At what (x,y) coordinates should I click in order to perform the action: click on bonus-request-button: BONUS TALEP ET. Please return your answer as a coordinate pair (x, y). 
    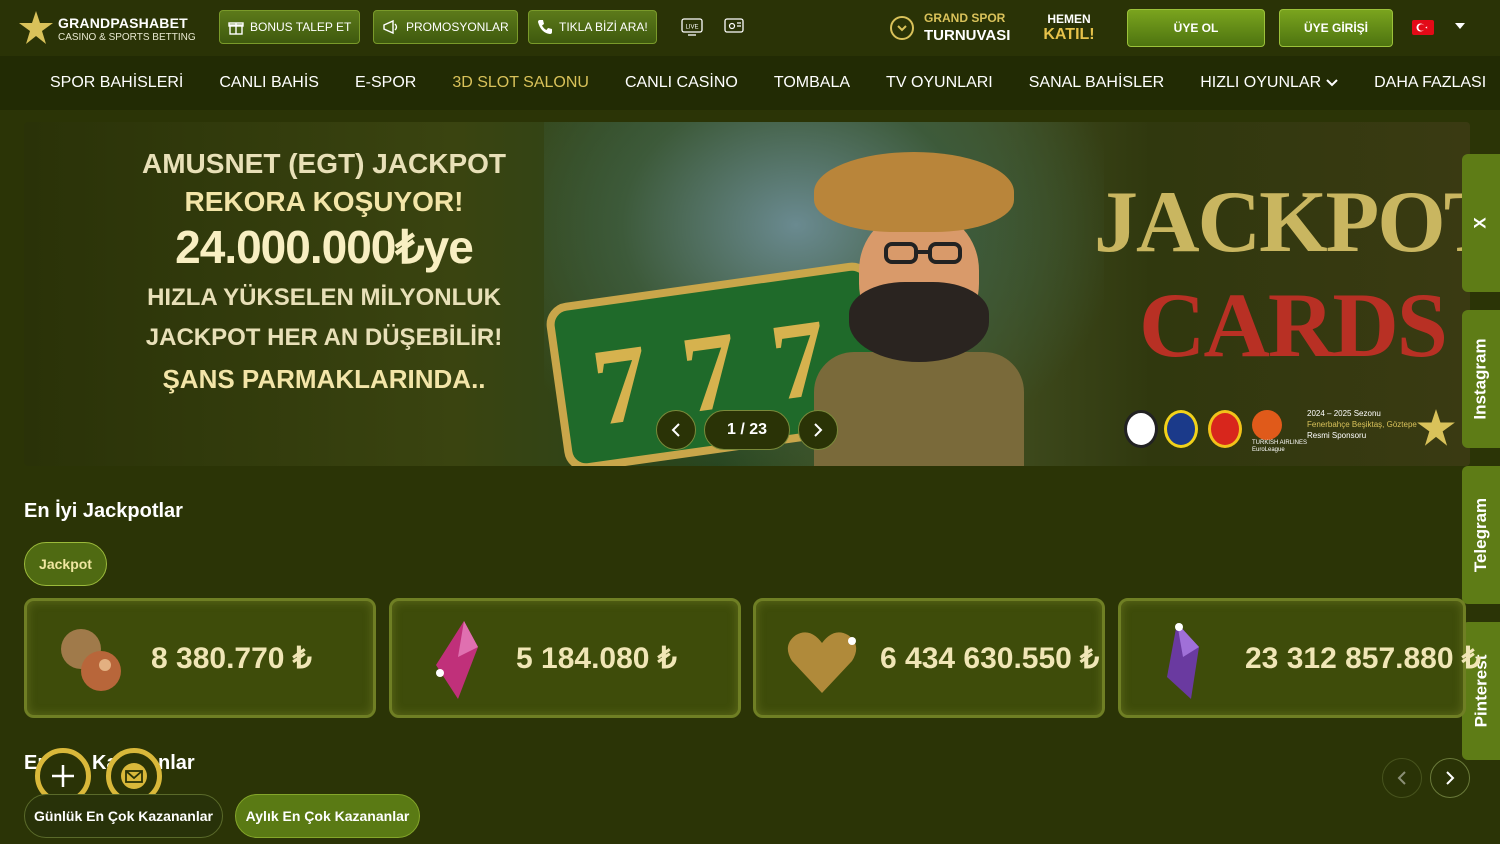
    Looking at the image, I should click on (290, 27).